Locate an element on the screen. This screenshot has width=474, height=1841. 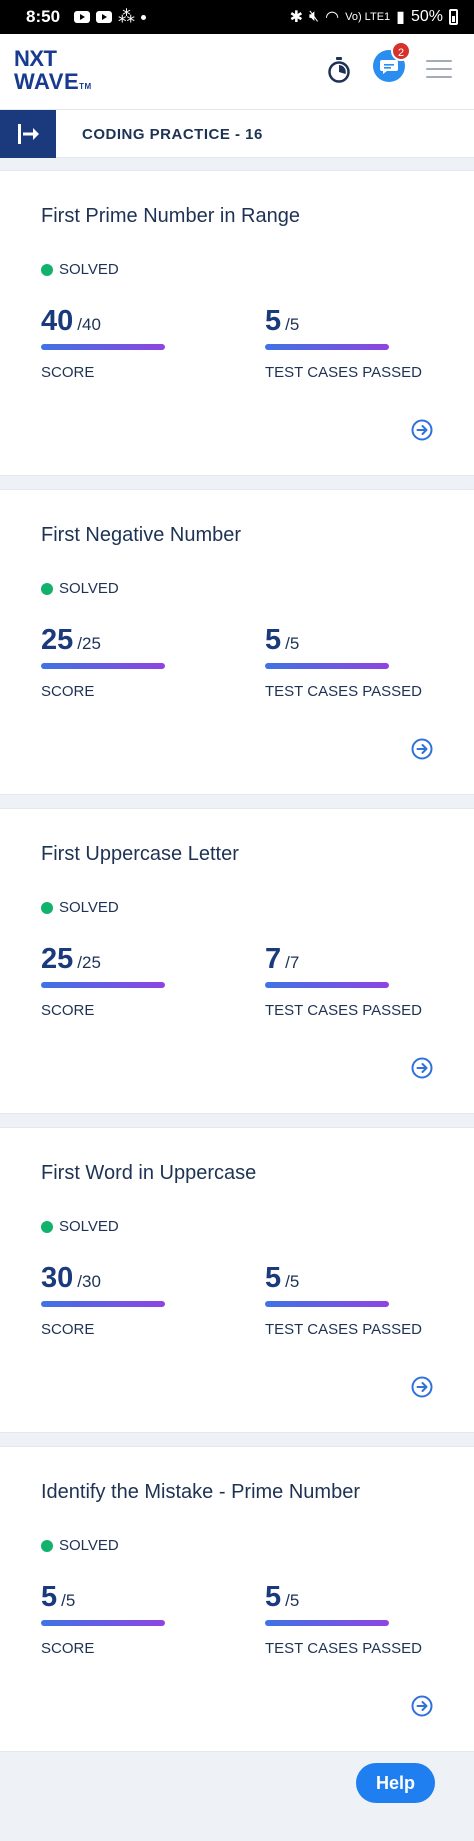
score-value: 5 is located at coordinates (49, 1597).